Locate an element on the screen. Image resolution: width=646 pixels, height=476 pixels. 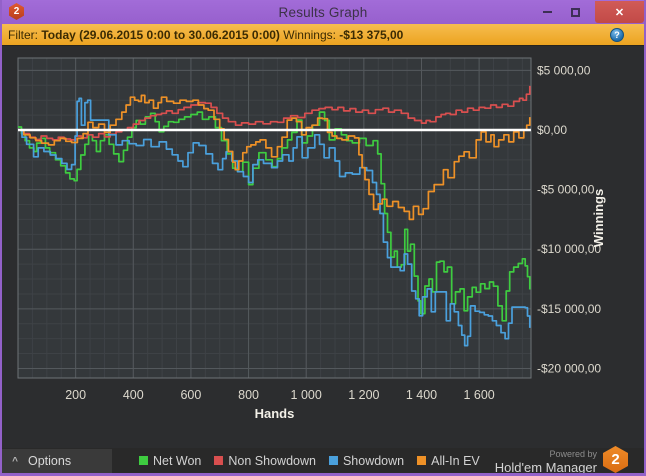
svg-text: -$20 000,00 is located at coordinates (569, 368).